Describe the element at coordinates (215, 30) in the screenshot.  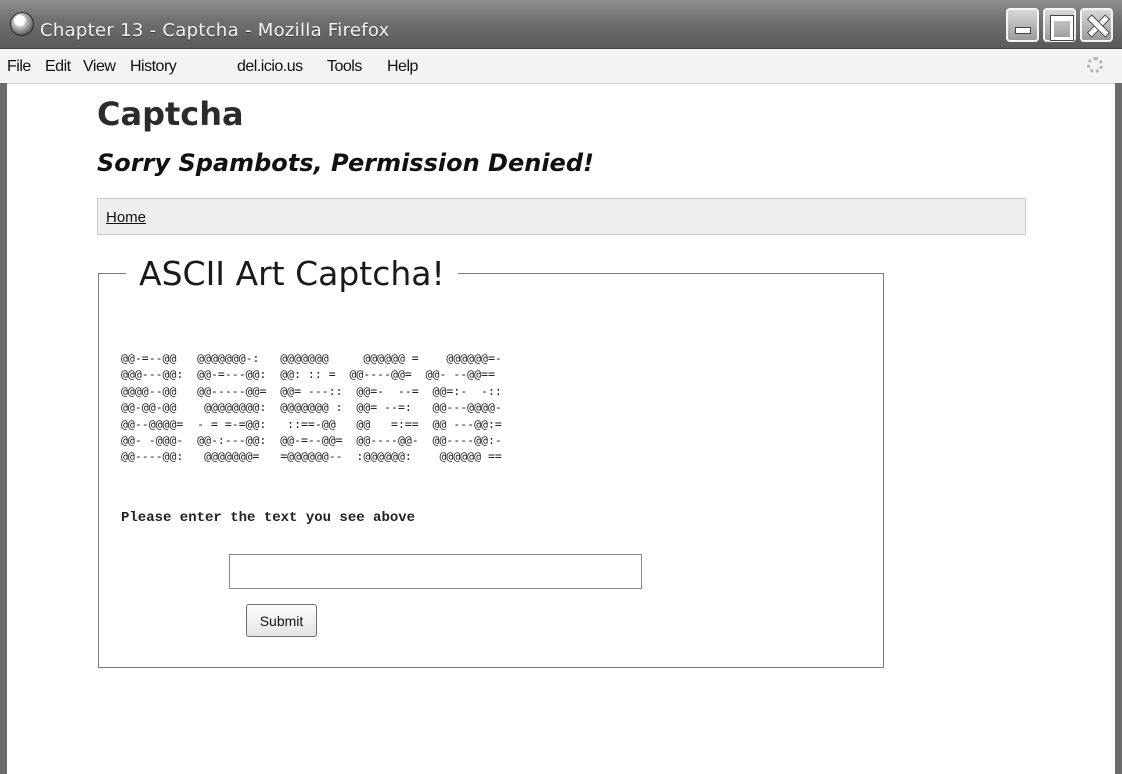
I see `window-title: Chapter 13 - Captcha - Mozilla Firefox` at that location.